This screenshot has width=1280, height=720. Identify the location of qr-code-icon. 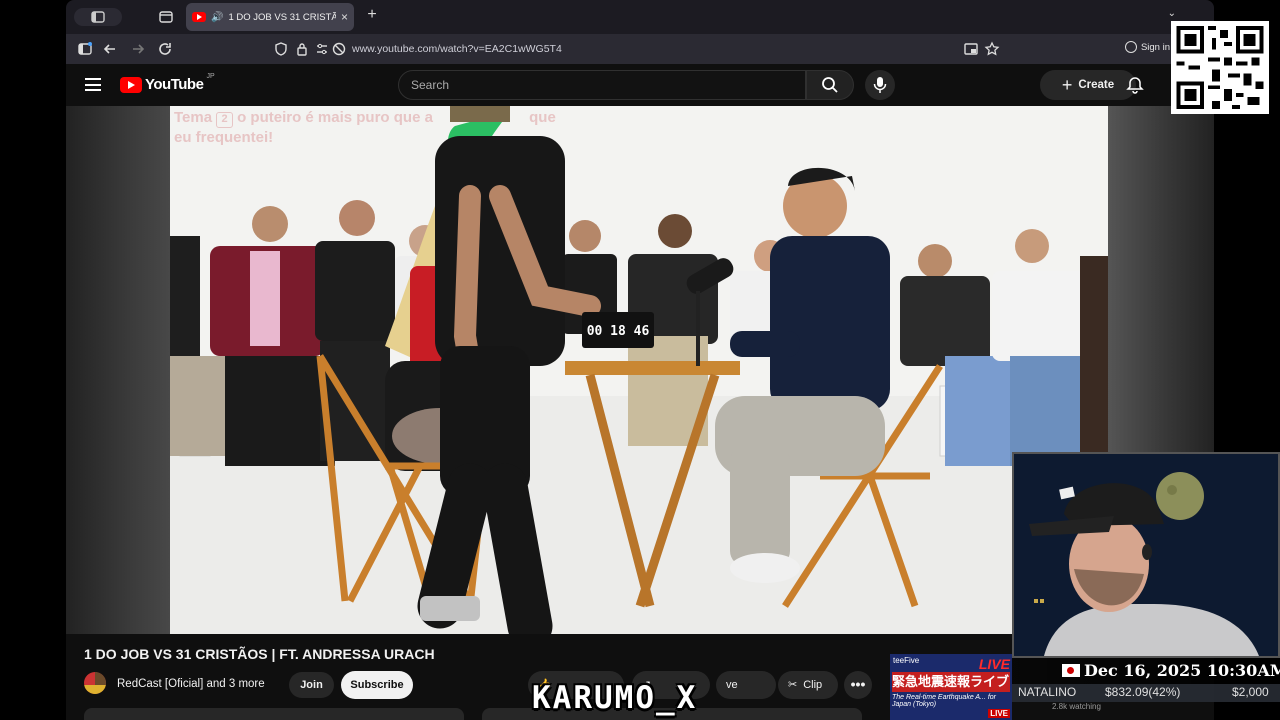
(1220, 67).